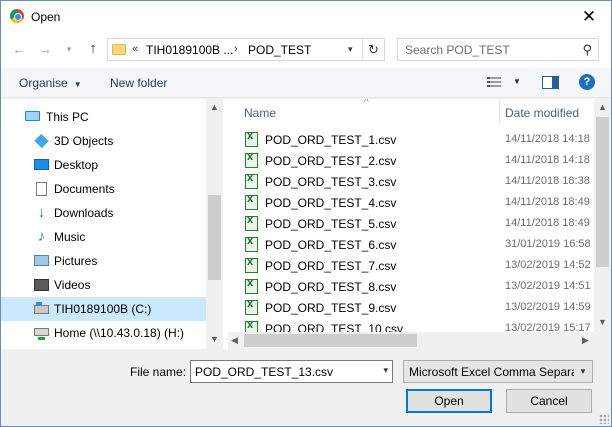 The width and height of the screenshot is (612, 427). I want to click on computer-icon, so click(32, 116).